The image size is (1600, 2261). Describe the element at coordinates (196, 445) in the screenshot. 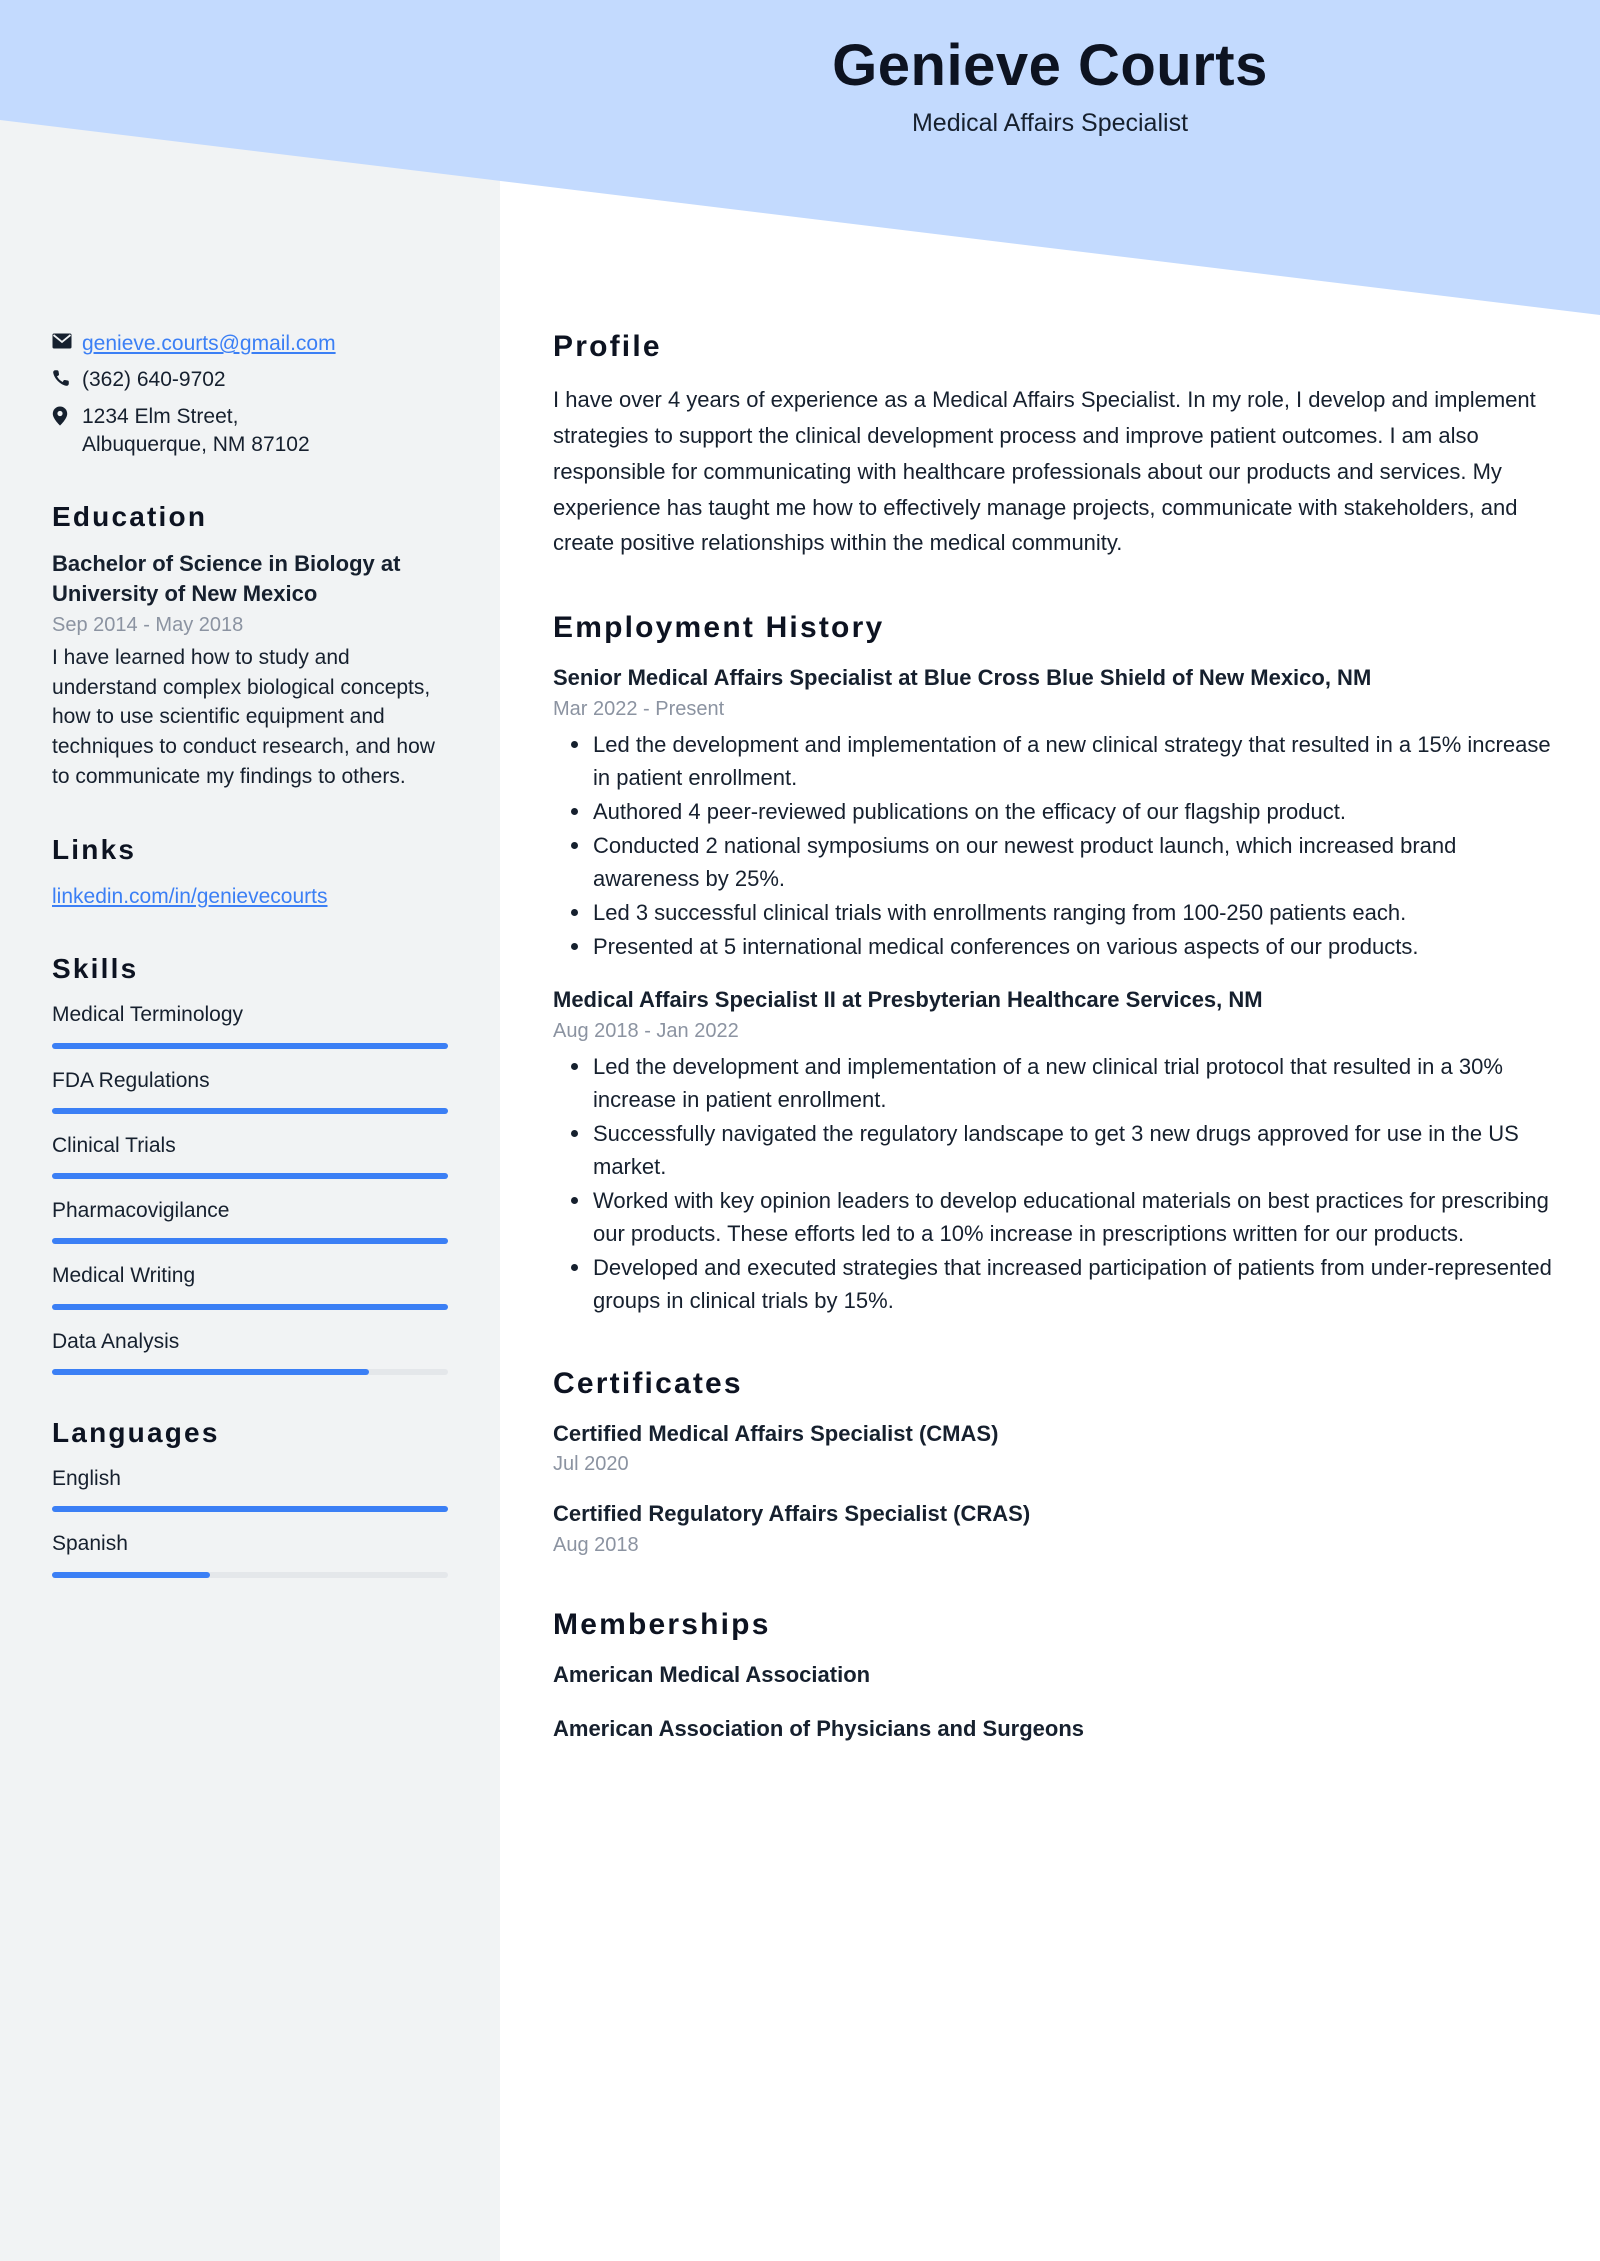

I see `address-line-2: Albuquerque, NM 87102` at that location.